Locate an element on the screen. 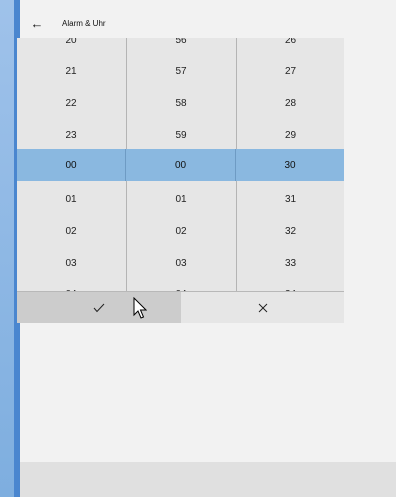 The width and height of the screenshot is (396, 497). mouse-cursor-icon is located at coordinates (140, 308).